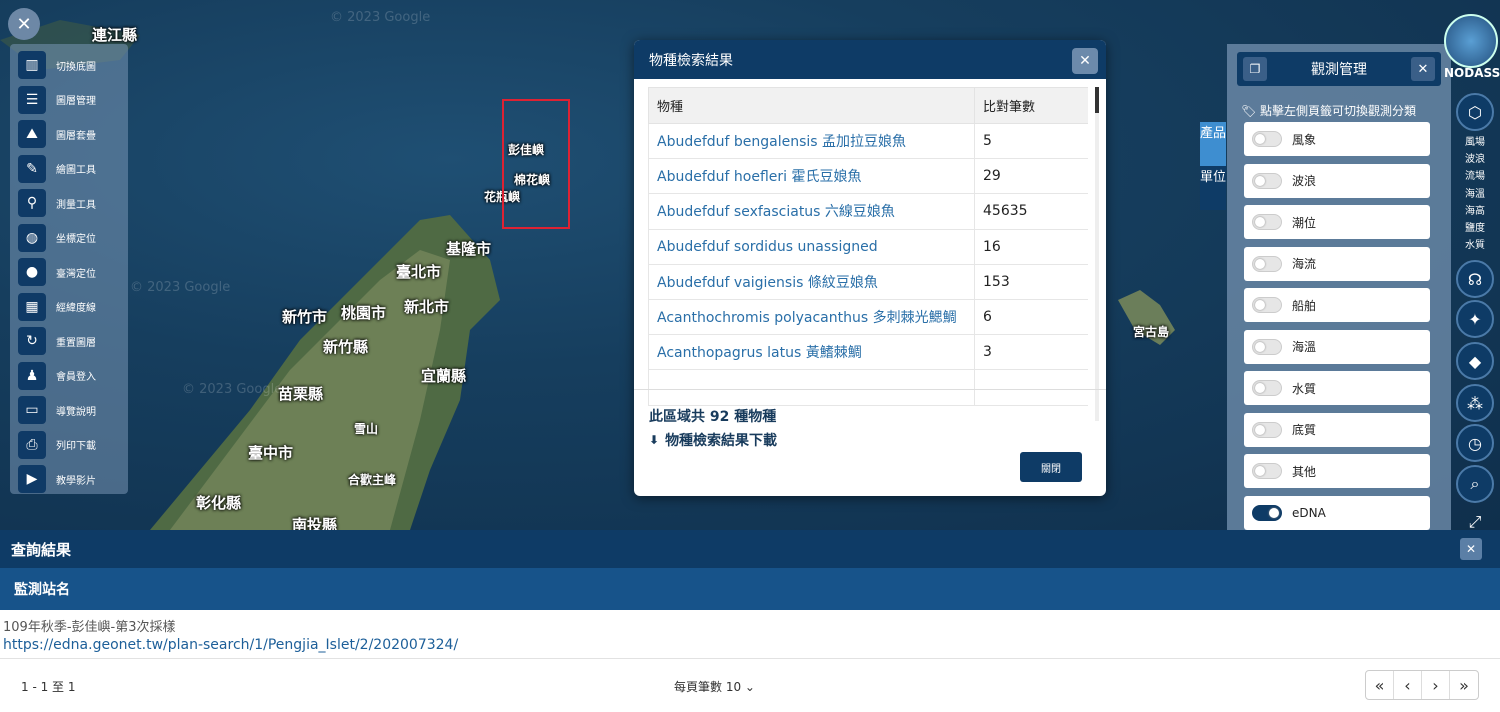  I want to click on query-results-close-button: ✕, so click(1471, 549).